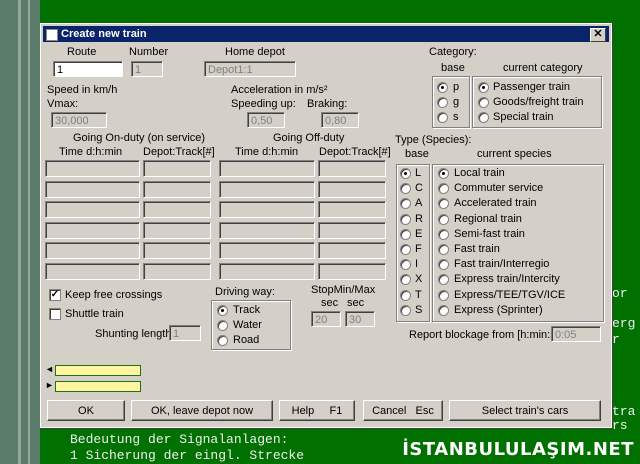 The width and height of the screenshot is (640, 464). I want to click on help-button: Help F1, so click(317, 410).